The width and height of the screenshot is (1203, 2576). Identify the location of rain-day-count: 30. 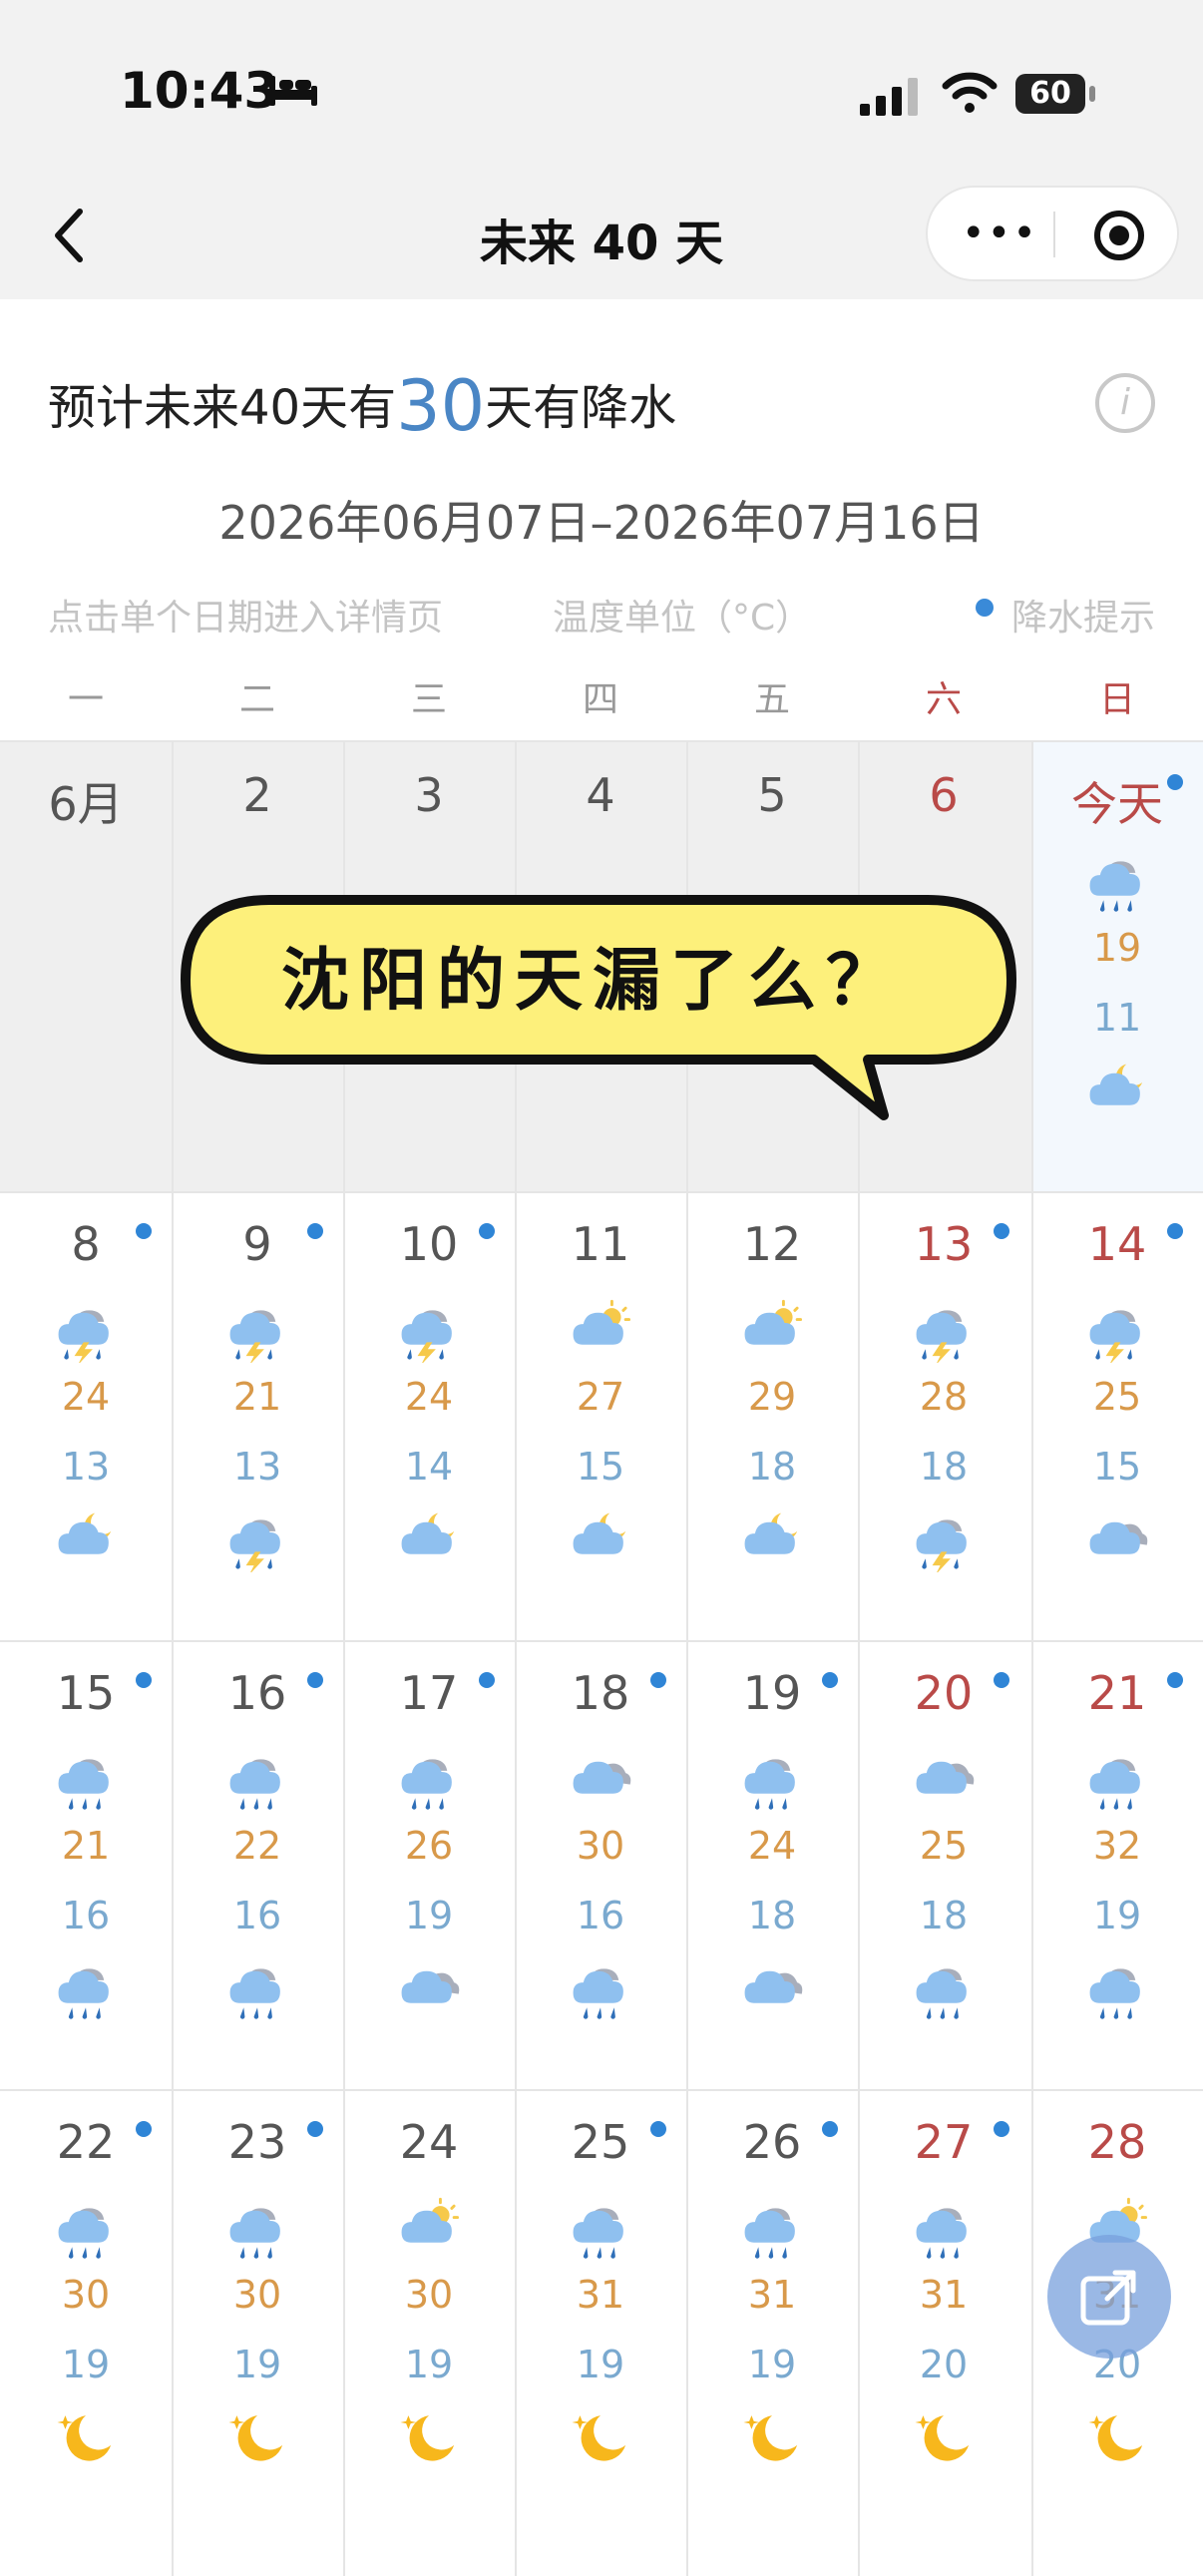
(441, 406).